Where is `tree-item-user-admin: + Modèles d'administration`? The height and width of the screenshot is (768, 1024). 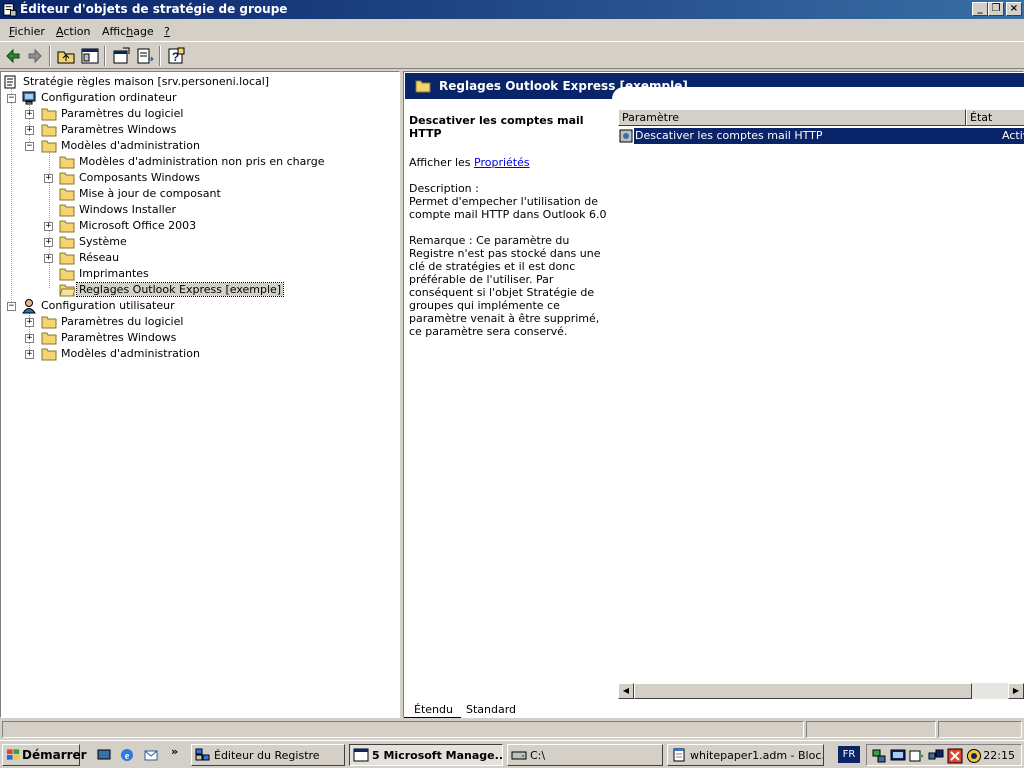
tree-item-user-admin: + Modèles d'administration is located at coordinates (175, 354).